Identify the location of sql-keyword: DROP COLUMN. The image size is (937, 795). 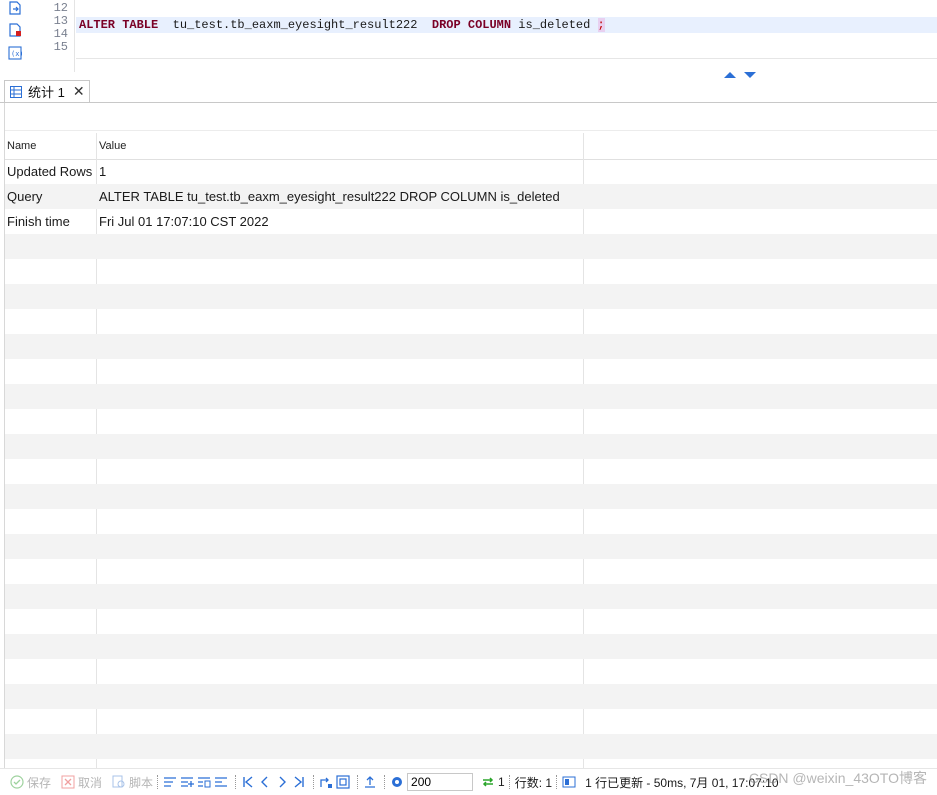
(471, 25).